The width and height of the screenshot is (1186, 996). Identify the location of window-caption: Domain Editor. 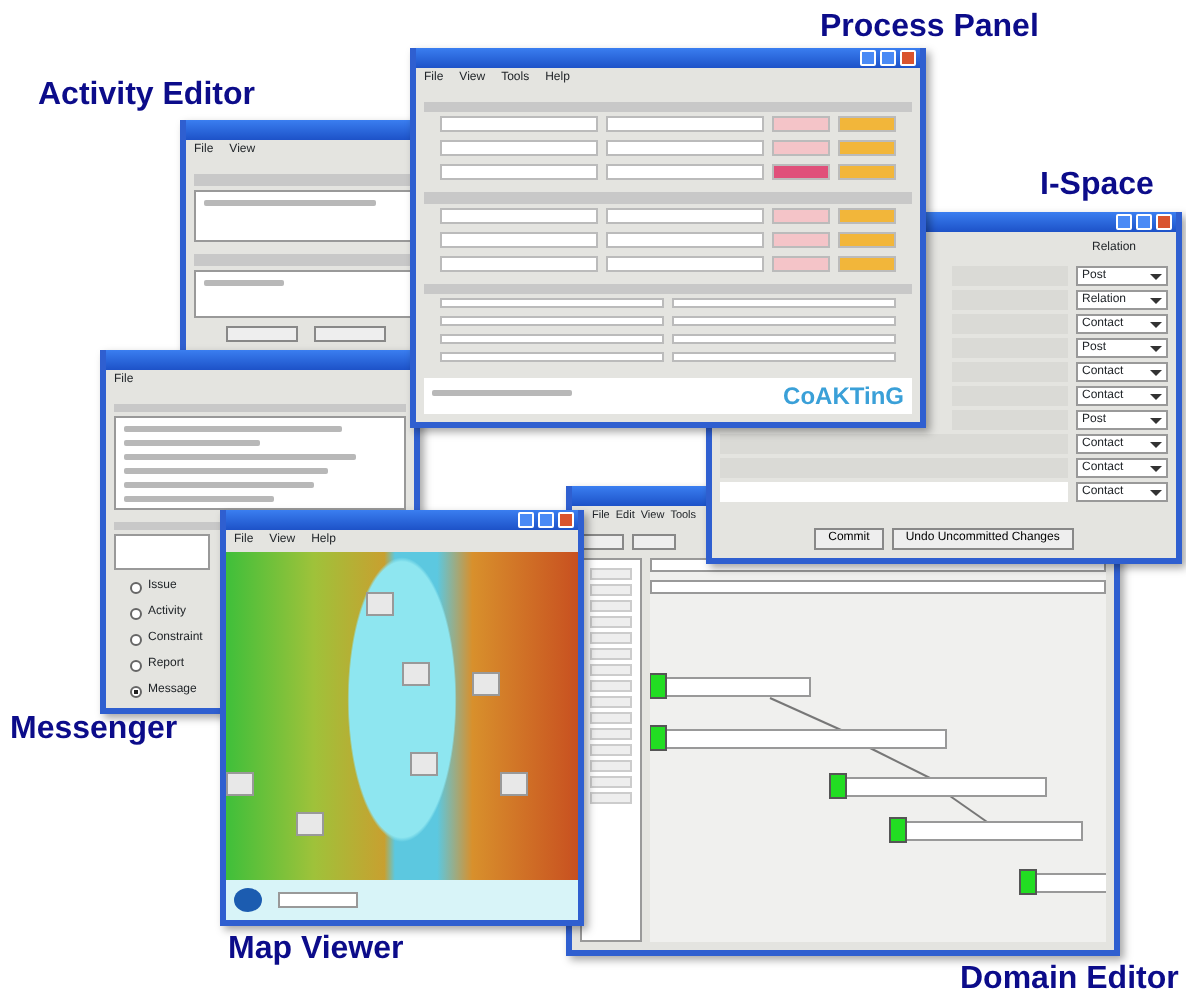
(1069, 980).